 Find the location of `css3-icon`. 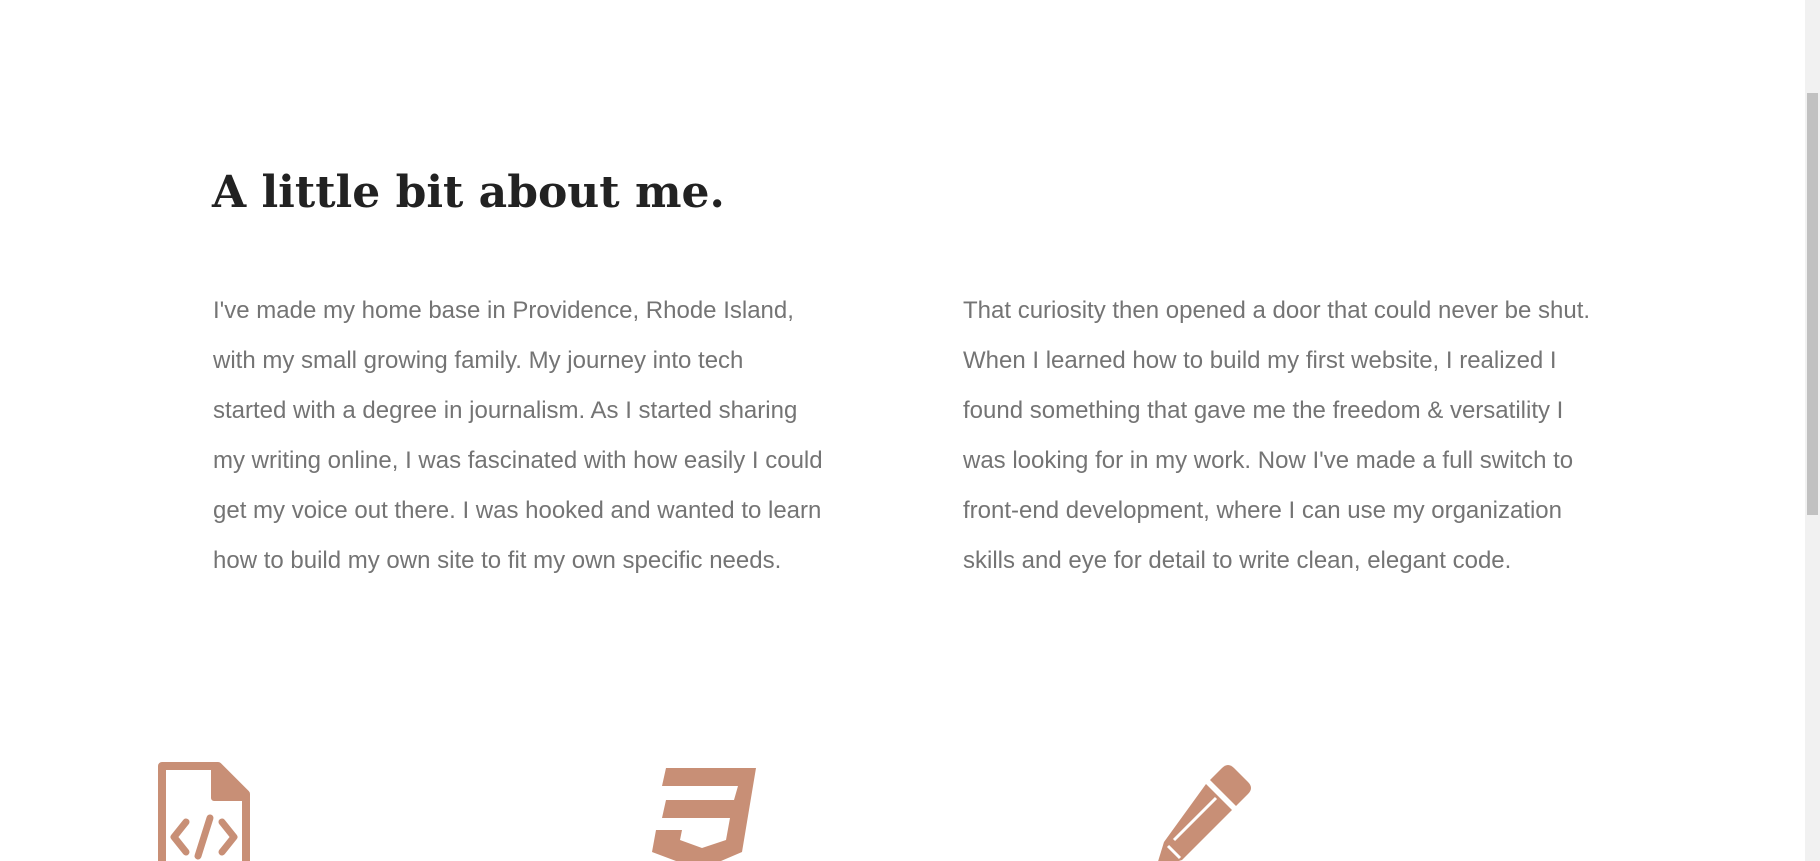

css3-icon is located at coordinates (703, 810).